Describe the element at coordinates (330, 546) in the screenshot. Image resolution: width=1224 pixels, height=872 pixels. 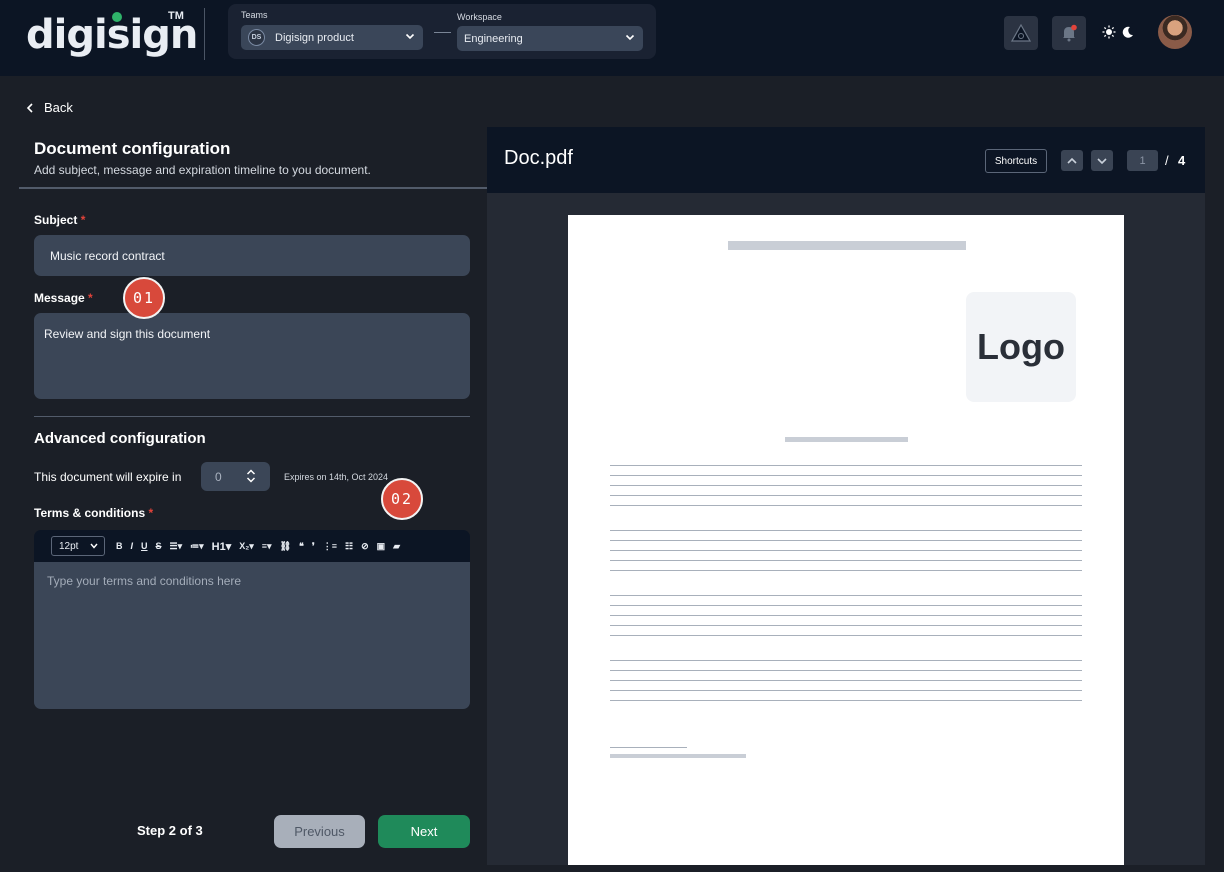
I see `ordered-list-icon: ⋮≡` at that location.